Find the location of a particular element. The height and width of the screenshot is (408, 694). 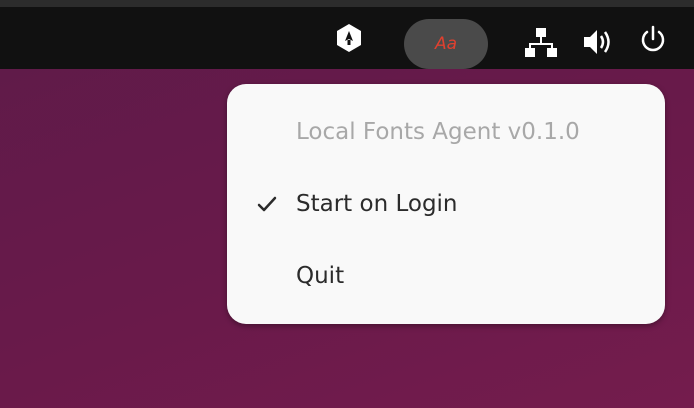

start-on-login-item: Start on Login is located at coordinates (446, 204).